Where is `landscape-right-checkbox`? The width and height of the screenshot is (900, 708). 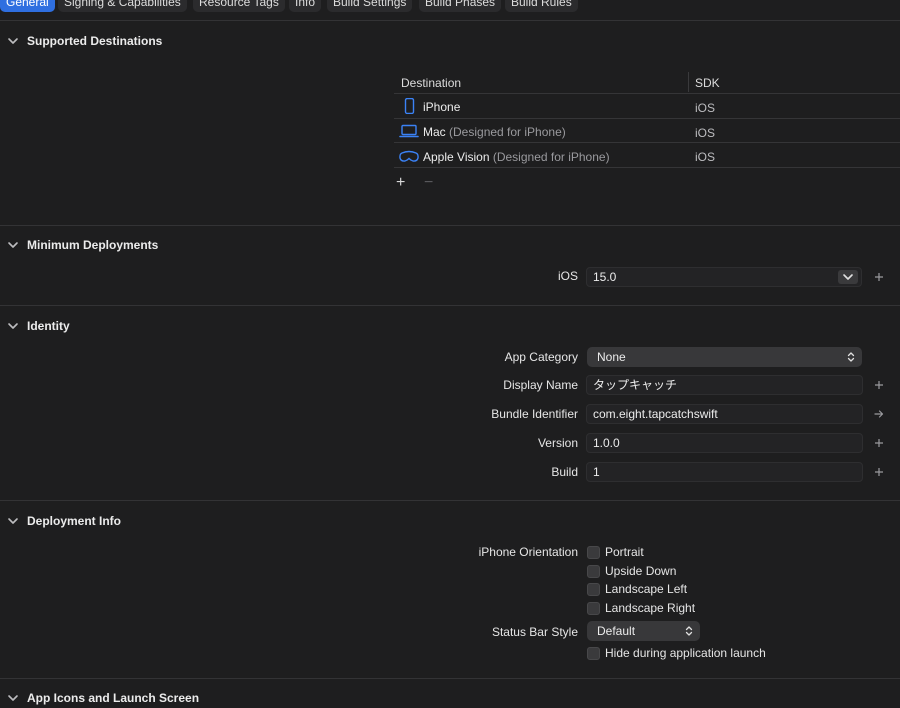
landscape-right-checkbox is located at coordinates (593, 608).